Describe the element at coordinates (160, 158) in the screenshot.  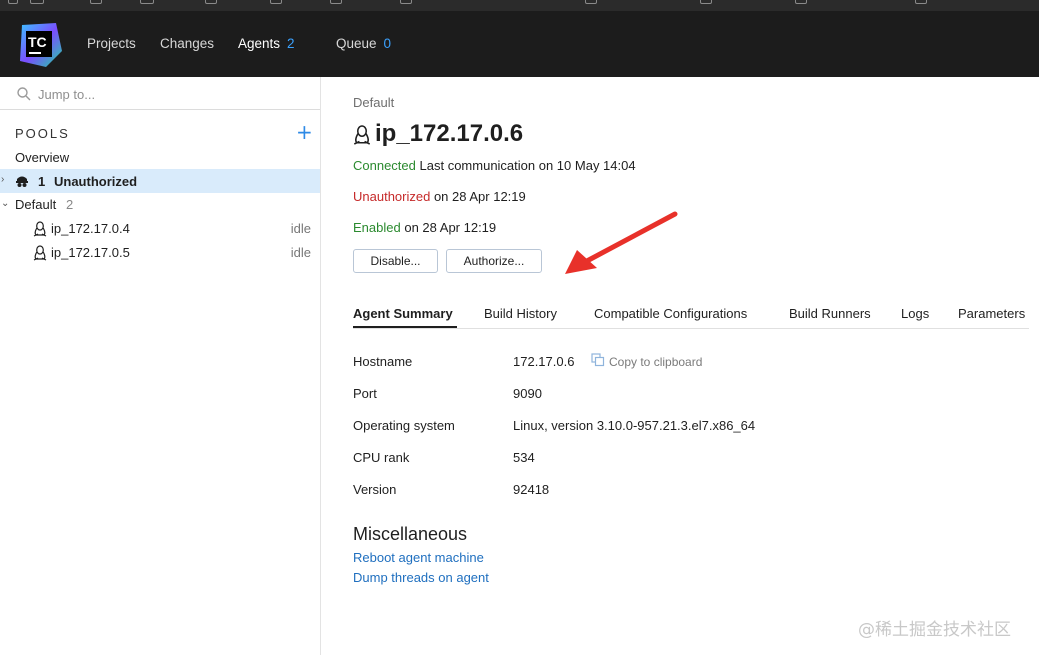
I see `sidebar-item-overview: Overview` at that location.